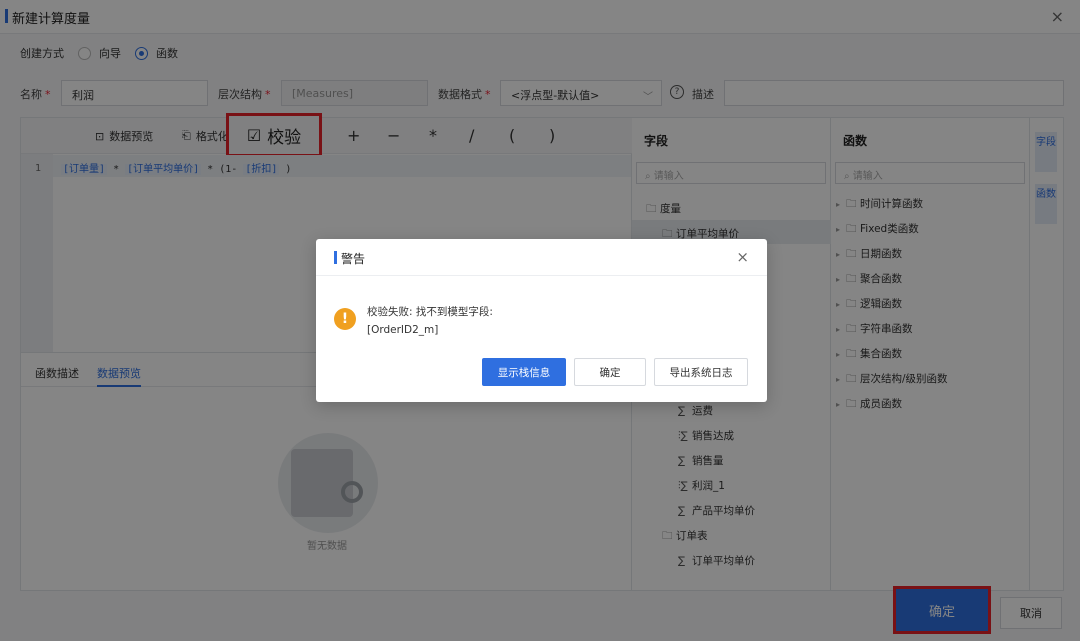 This screenshot has width=1080, height=641. Describe the element at coordinates (403, 330) in the screenshot. I see `warning-message-line2: [OrderID2_m]` at that location.